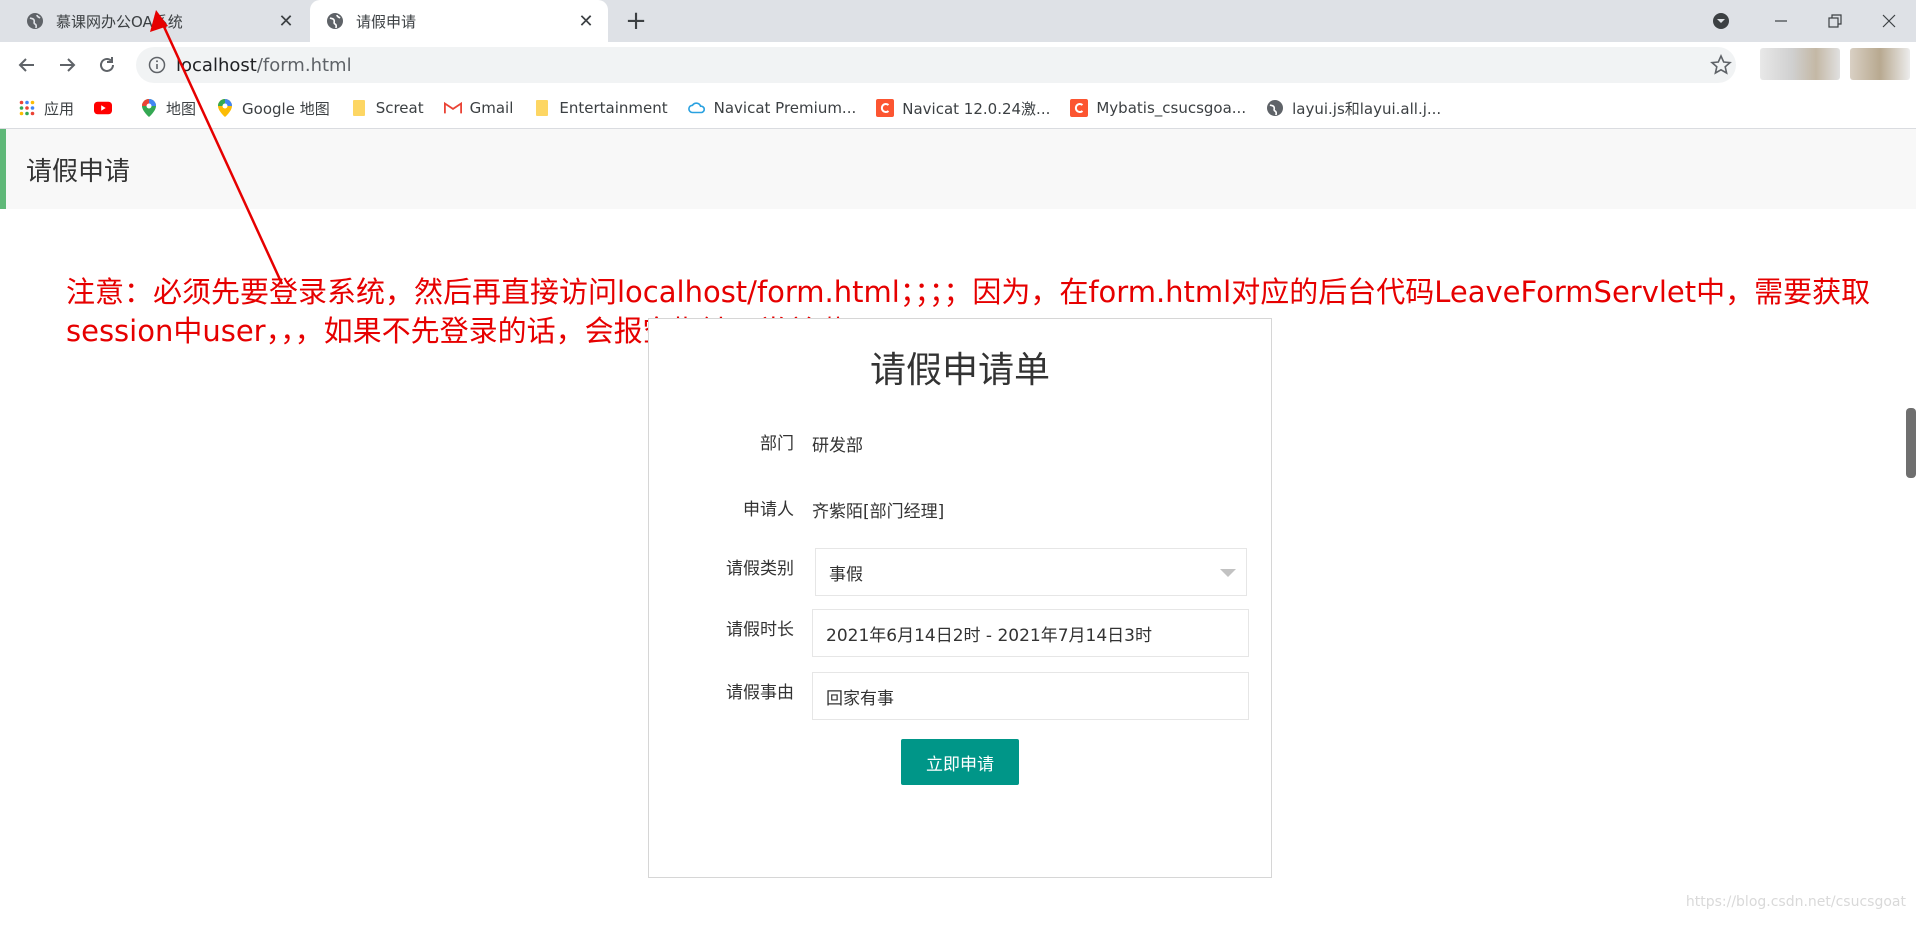 This screenshot has height=930, width=1916. What do you see at coordinates (837, 446) in the screenshot?
I see `department-value: 研发部` at bounding box center [837, 446].